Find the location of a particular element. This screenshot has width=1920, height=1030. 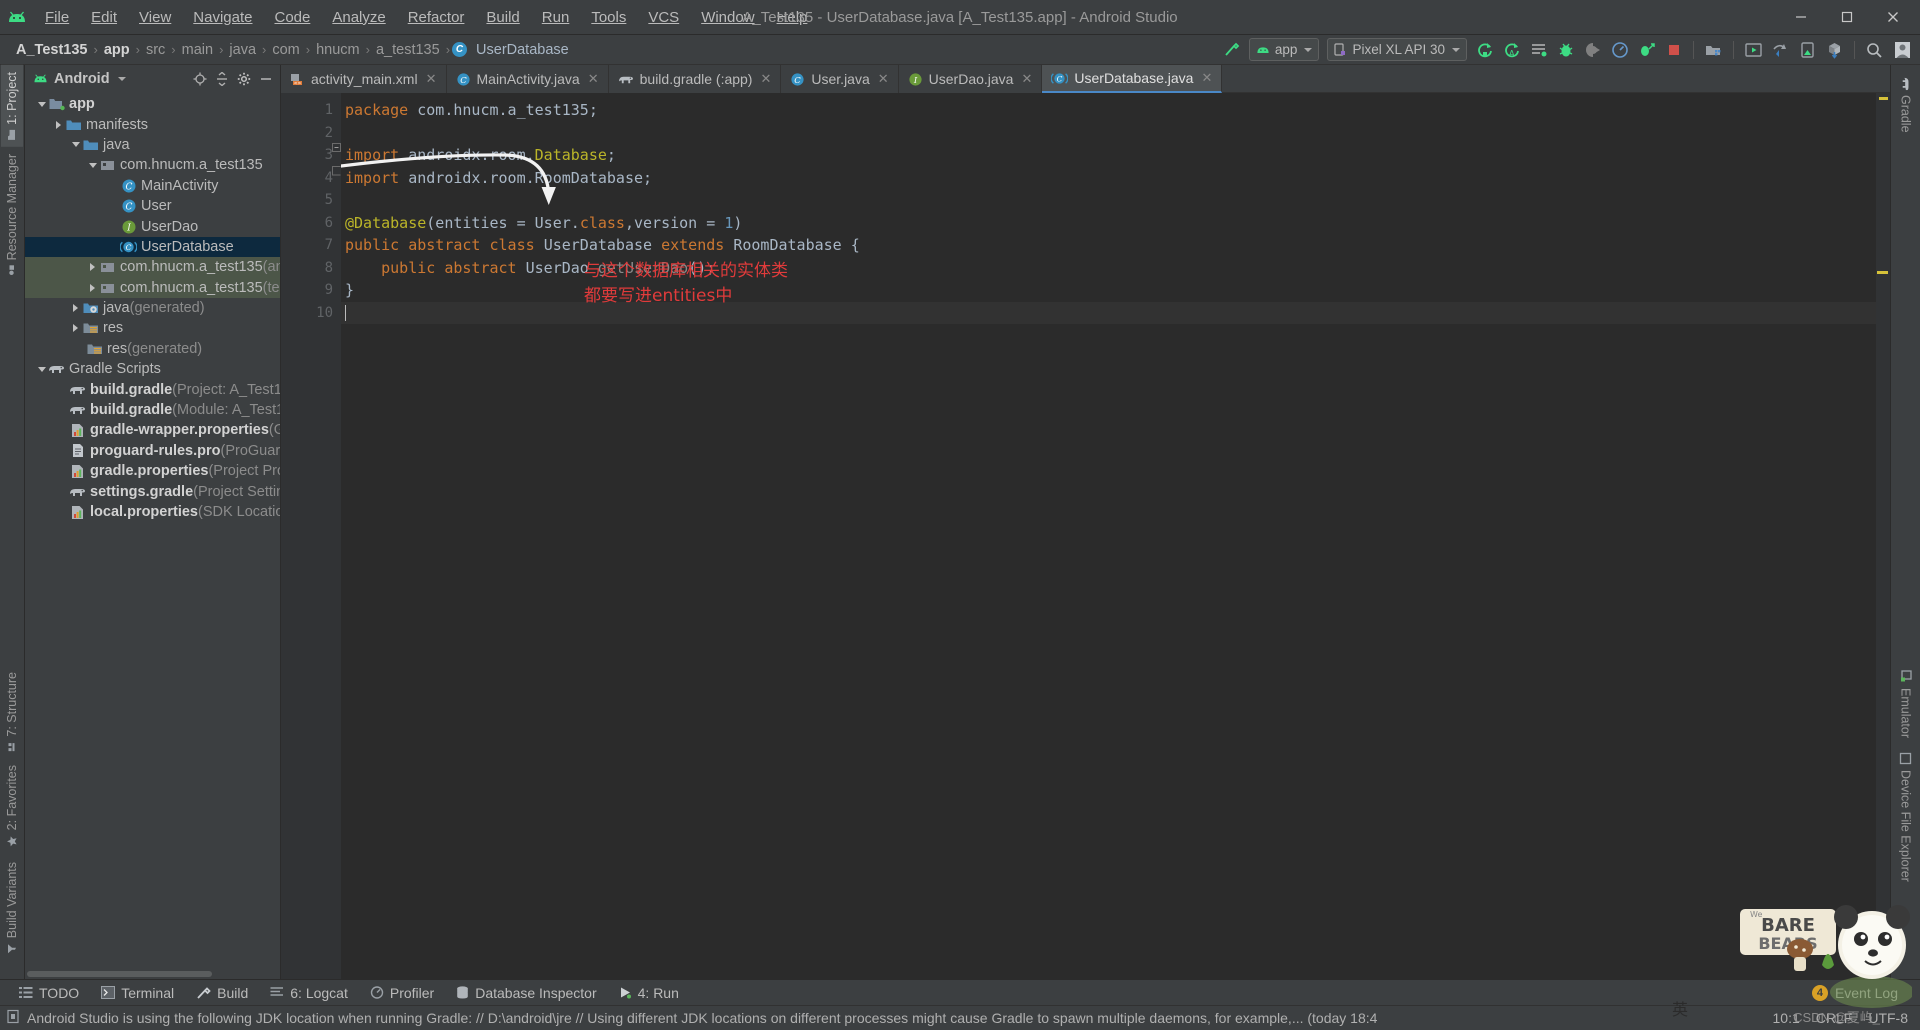

toolwindow-run: 4: Run is located at coordinates (649, 993).